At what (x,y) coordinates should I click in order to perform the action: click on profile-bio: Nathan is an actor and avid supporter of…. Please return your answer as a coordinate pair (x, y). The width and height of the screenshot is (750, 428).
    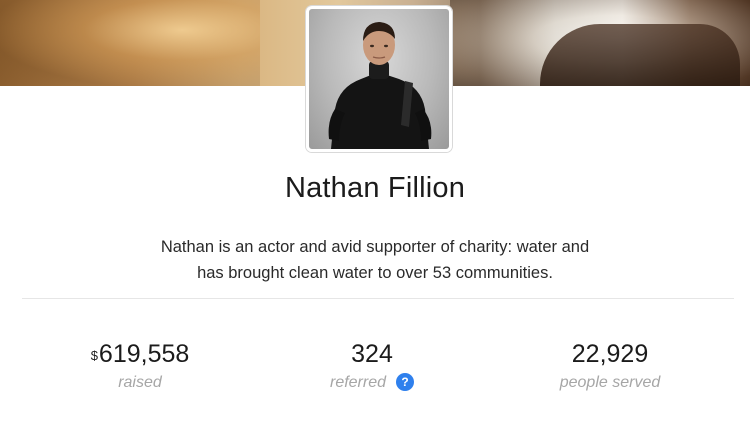
    Looking at the image, I should click on (375, 260).